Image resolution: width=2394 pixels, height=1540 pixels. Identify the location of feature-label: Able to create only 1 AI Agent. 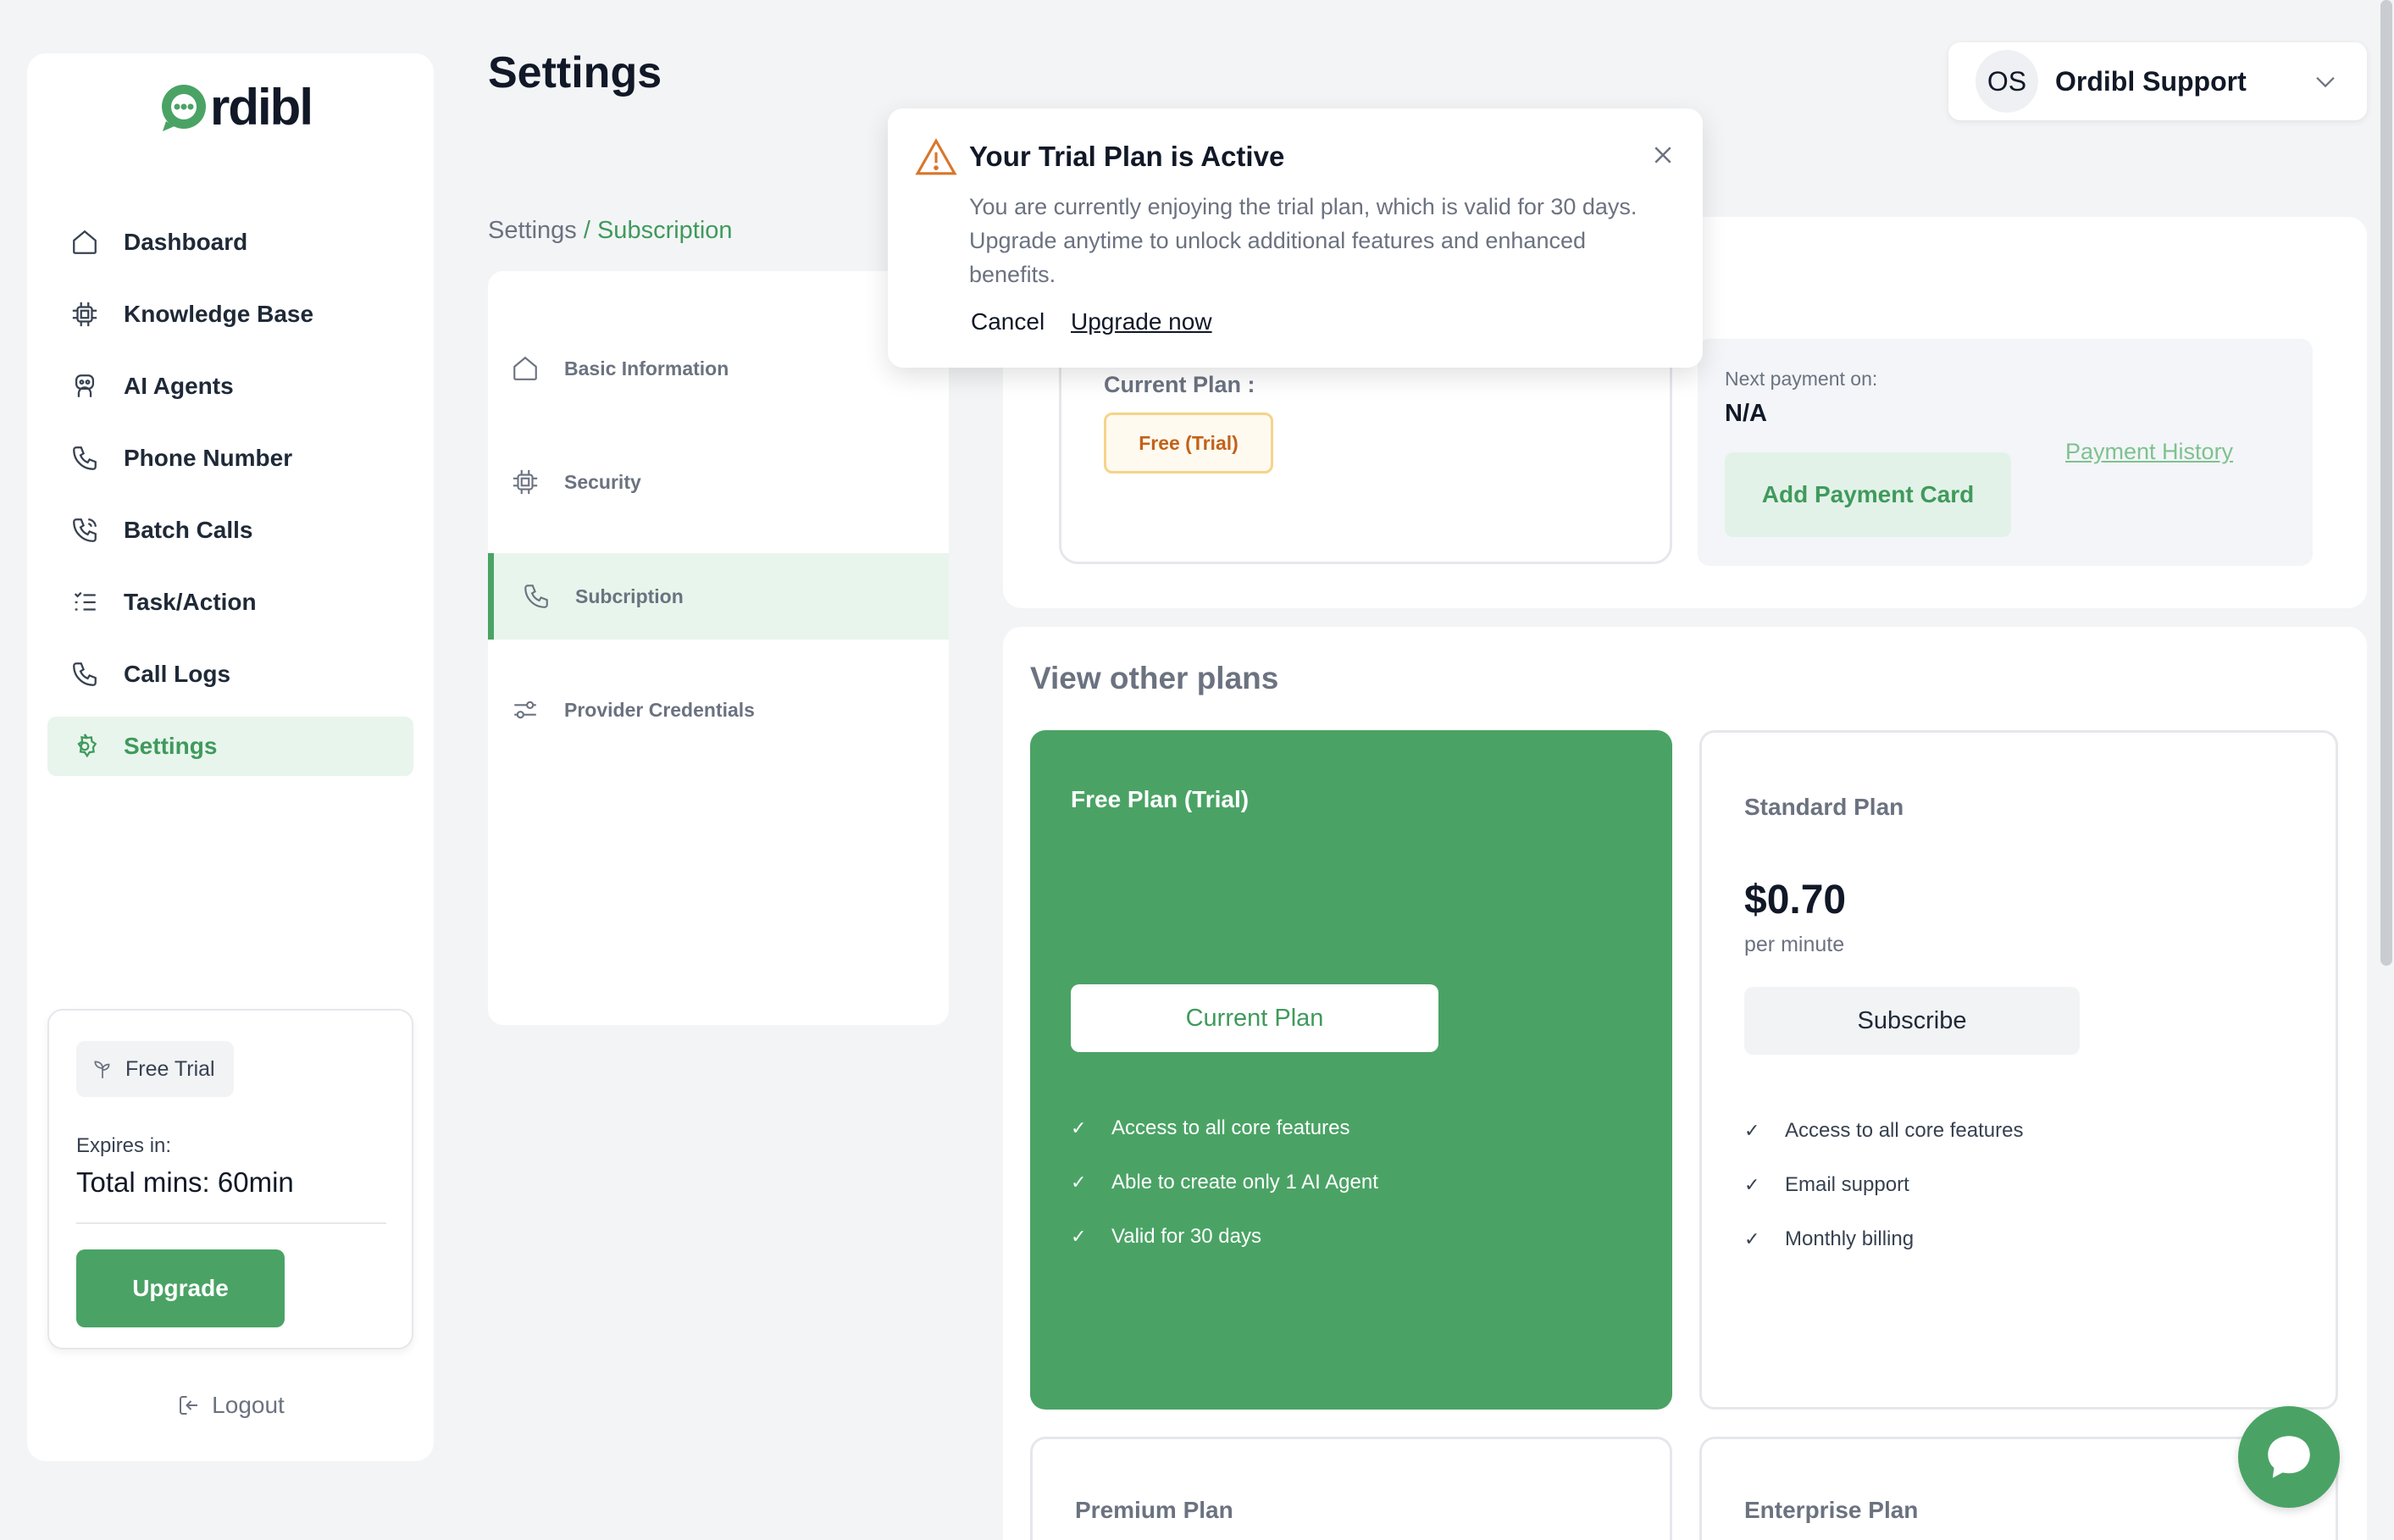
(1245, 1182).